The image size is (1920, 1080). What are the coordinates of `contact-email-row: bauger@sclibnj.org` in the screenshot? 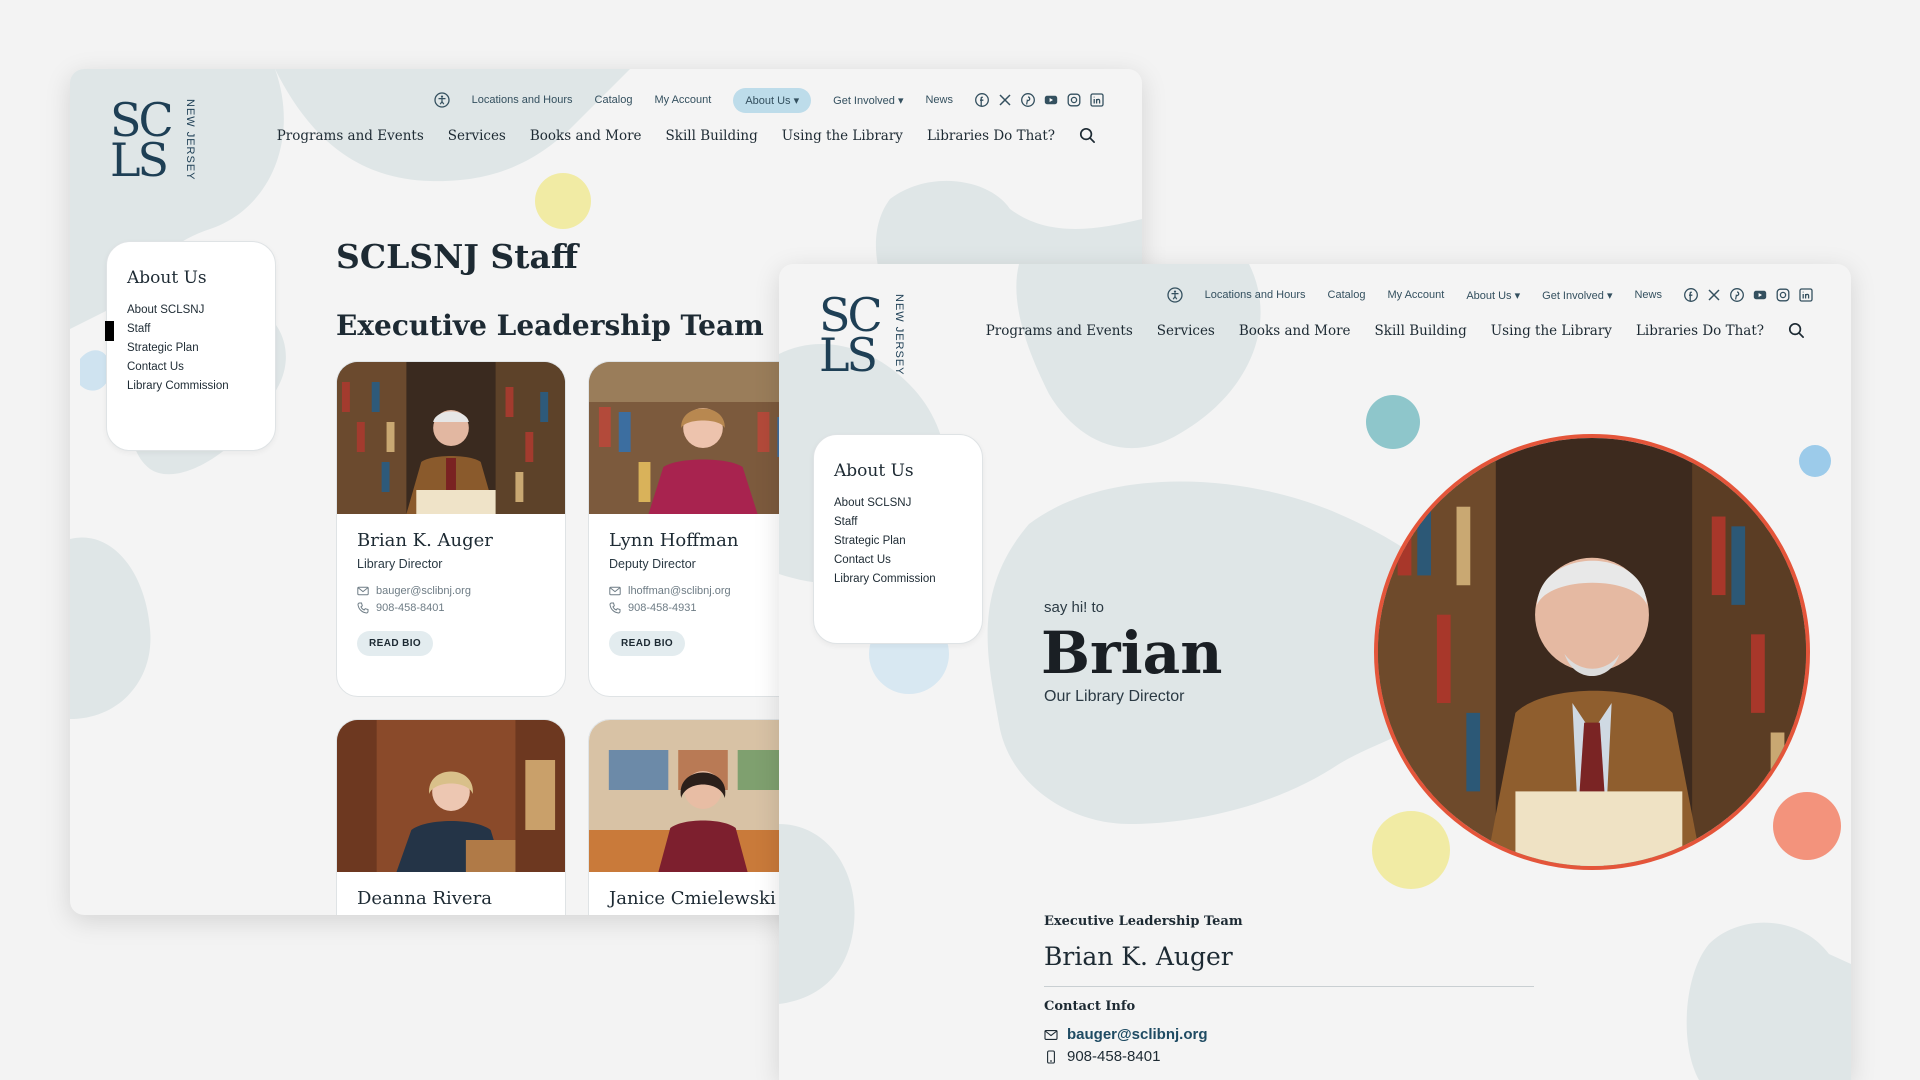 It's located at (1125, 1034).